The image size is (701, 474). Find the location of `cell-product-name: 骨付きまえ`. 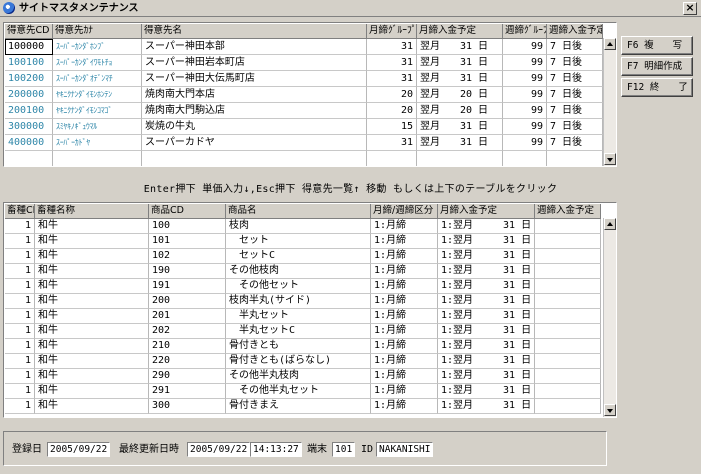

cell-product-name: 骨付きまえ is located at coordinates (298, 406).